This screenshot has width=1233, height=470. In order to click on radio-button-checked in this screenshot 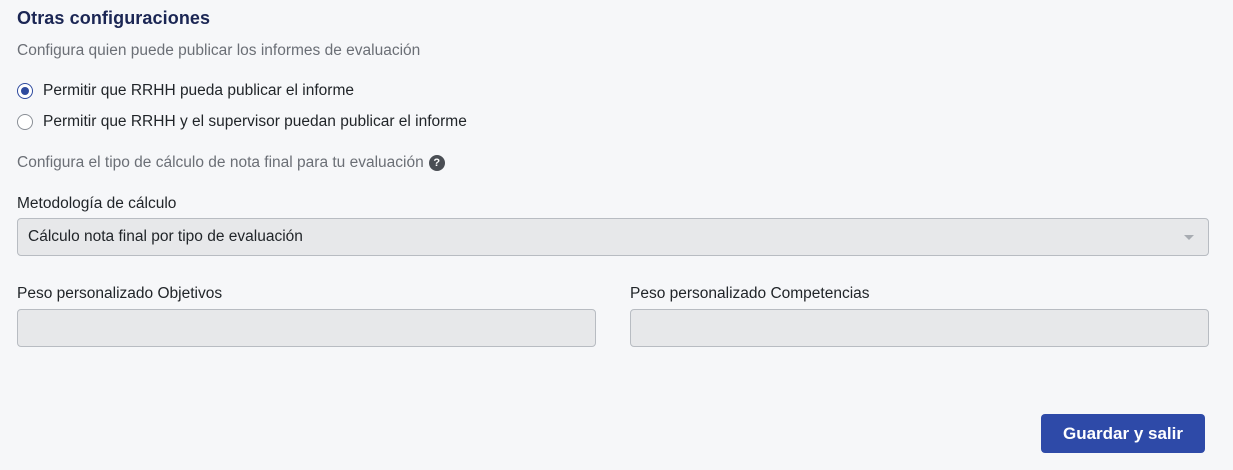, I will do `click(25, 91)`.